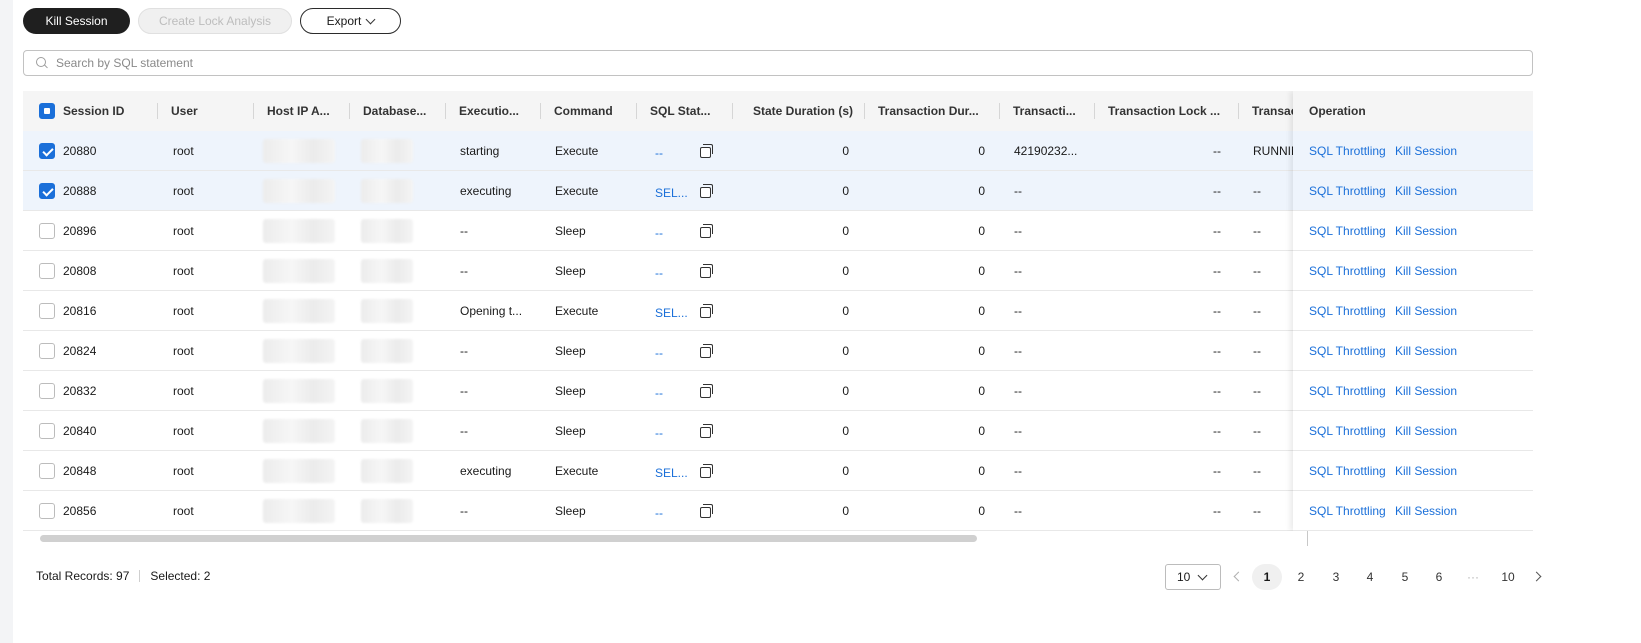 This screenshot has width=1641, height=643. I want to click on page-4: 4, so click(1370, 577).